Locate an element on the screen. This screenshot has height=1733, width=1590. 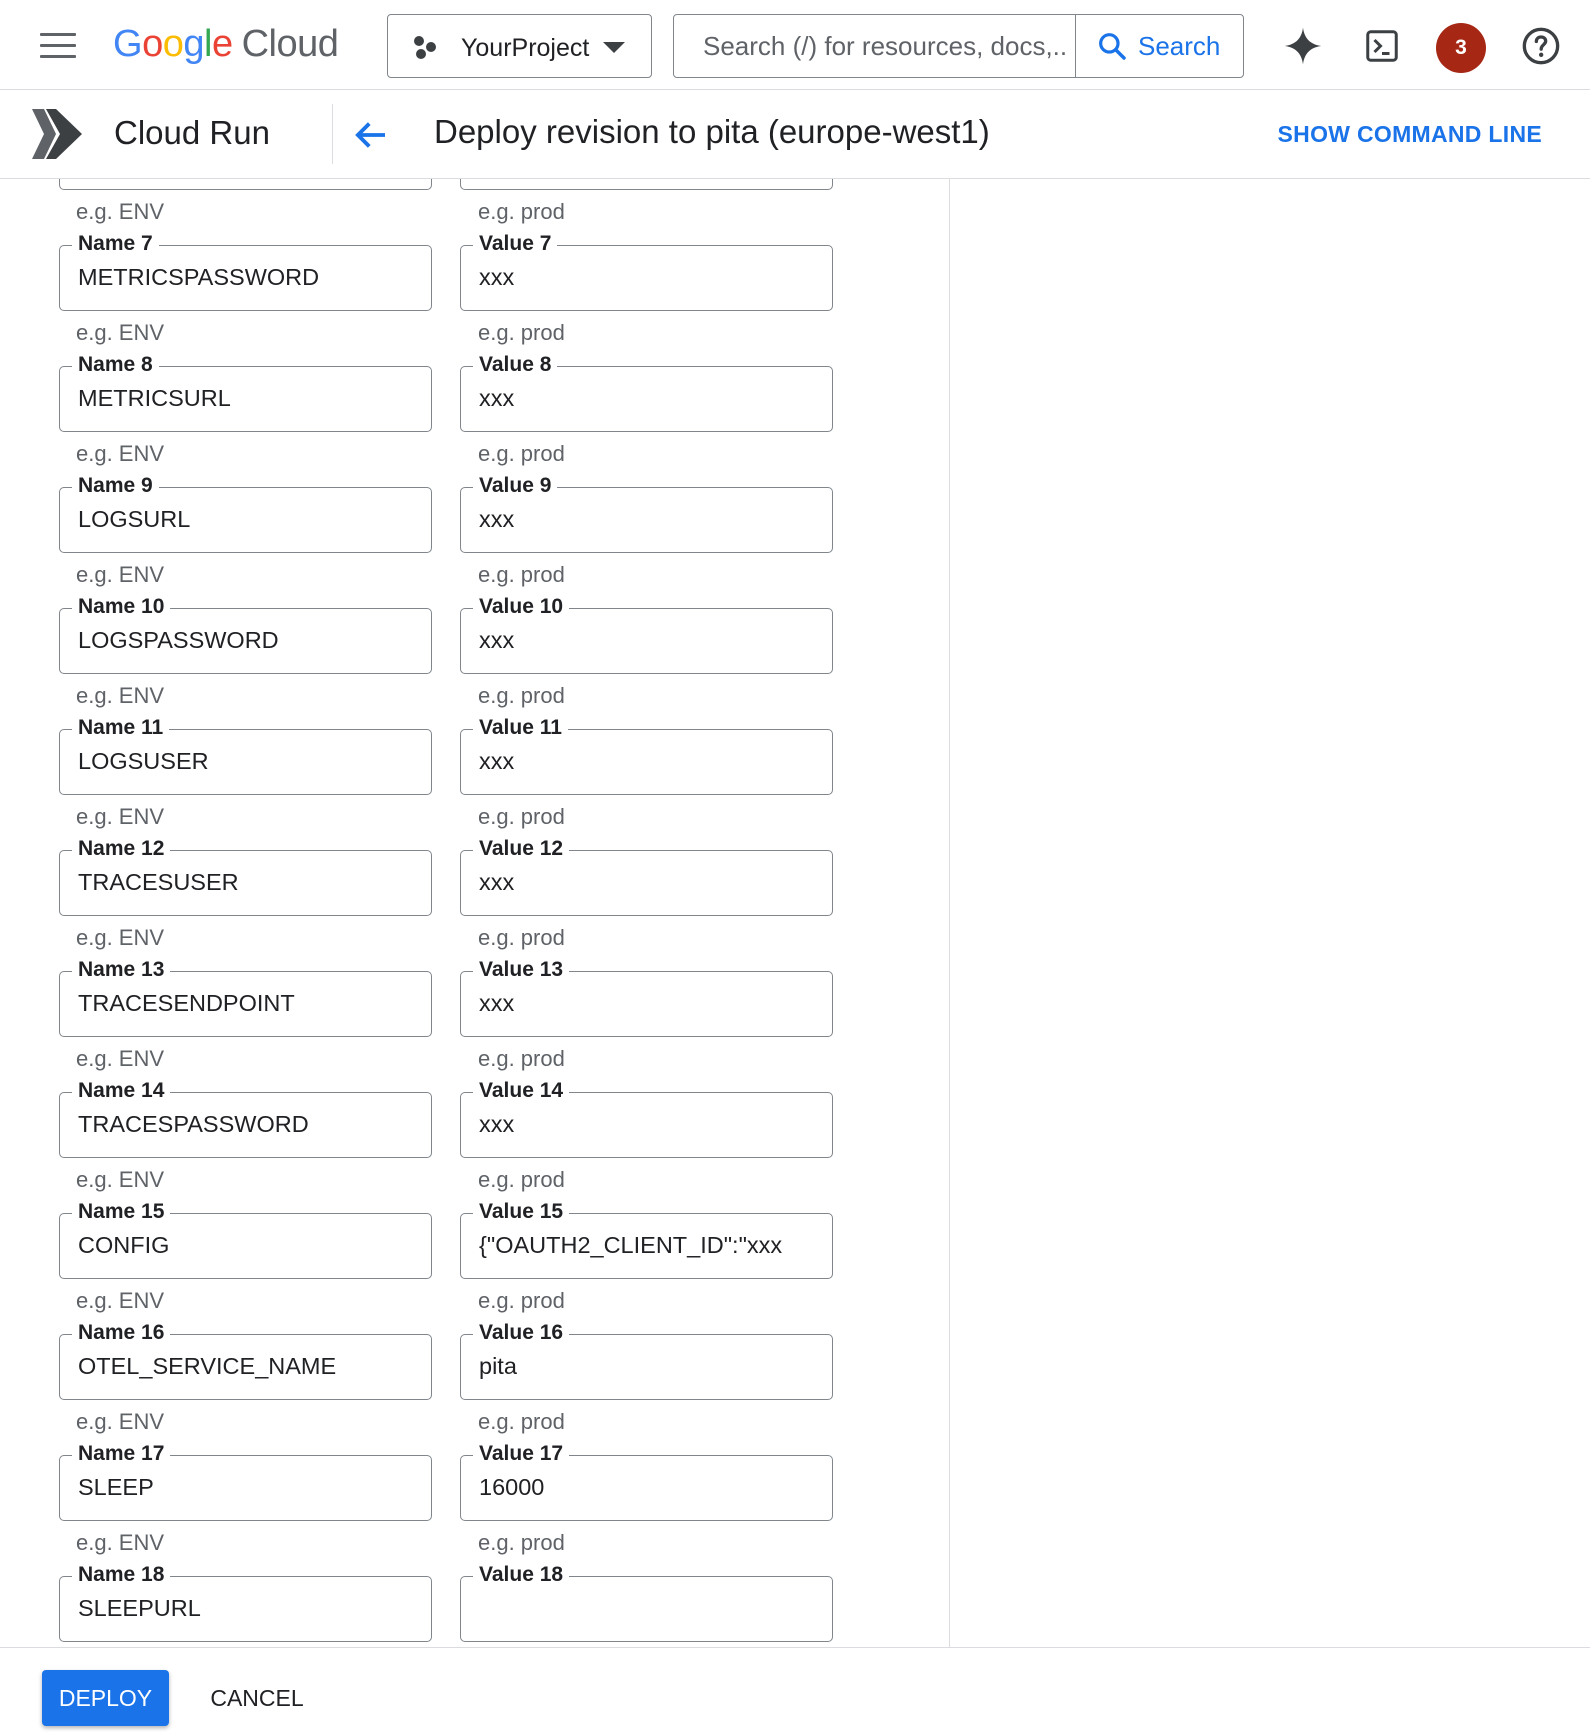
env-value-field: Value 14 xxx is located at coordinates (646, 1118).